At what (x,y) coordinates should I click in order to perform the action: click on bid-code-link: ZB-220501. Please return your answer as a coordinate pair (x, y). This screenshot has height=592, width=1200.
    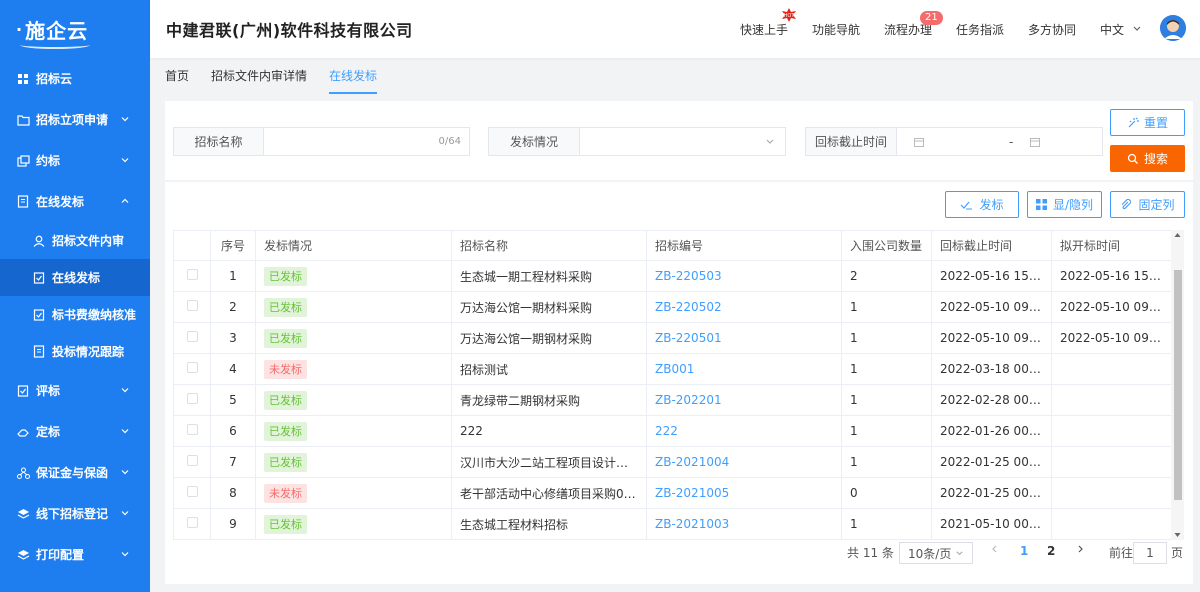
    Looking at the image, I should click on (688, 338).